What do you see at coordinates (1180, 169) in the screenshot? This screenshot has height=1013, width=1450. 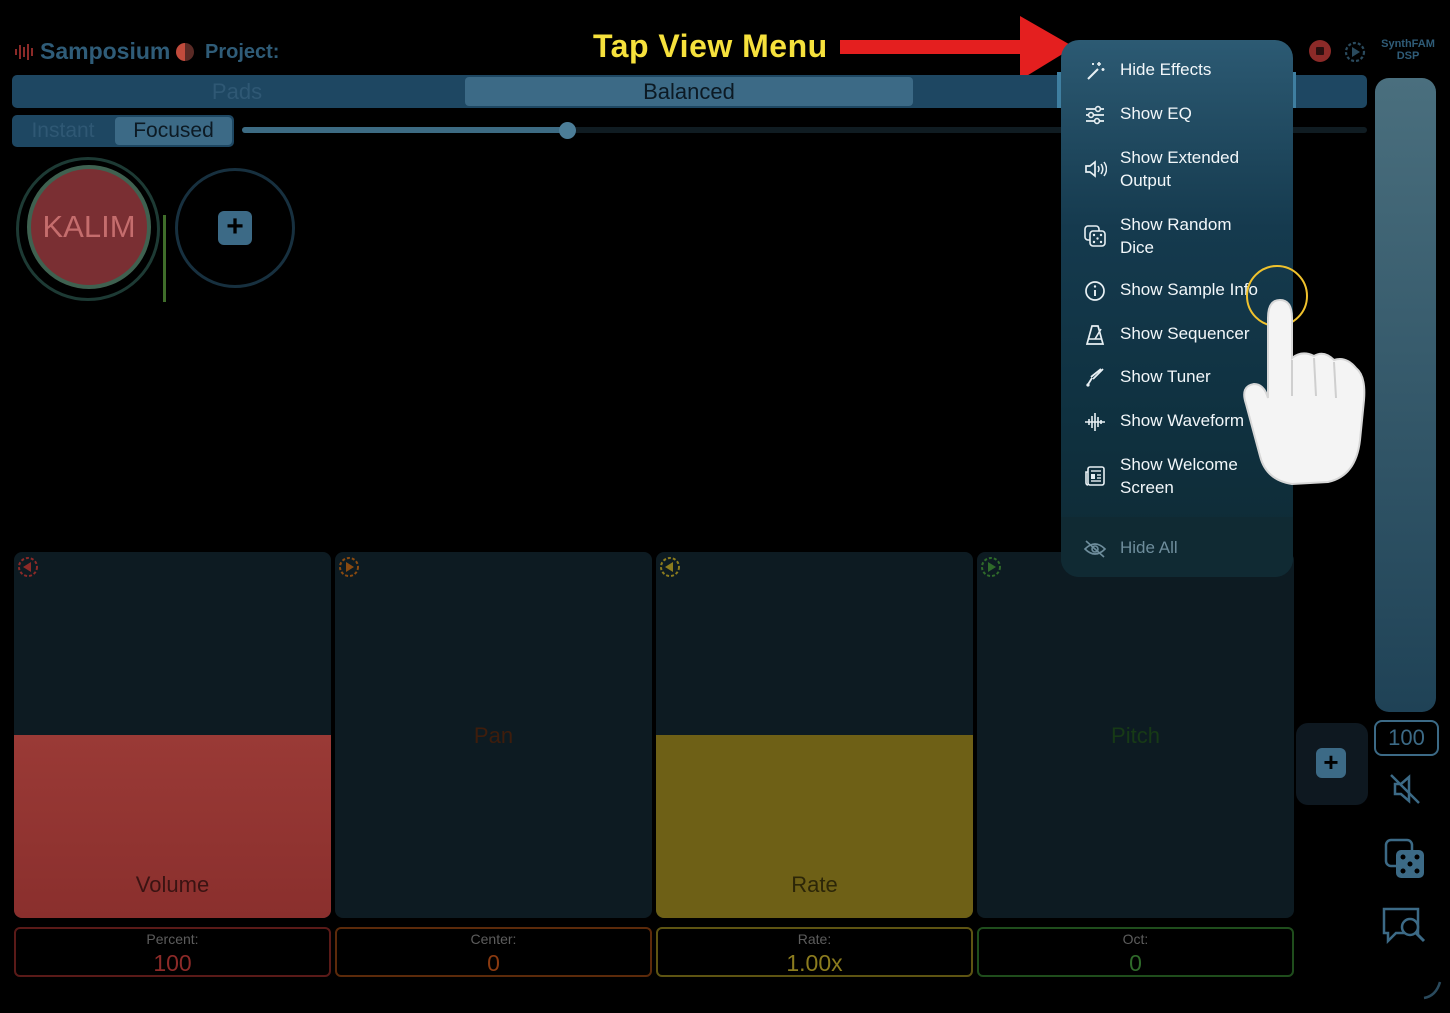 I see `menu-item-label: Show Extended Output` at bounding box center [1180, 169].